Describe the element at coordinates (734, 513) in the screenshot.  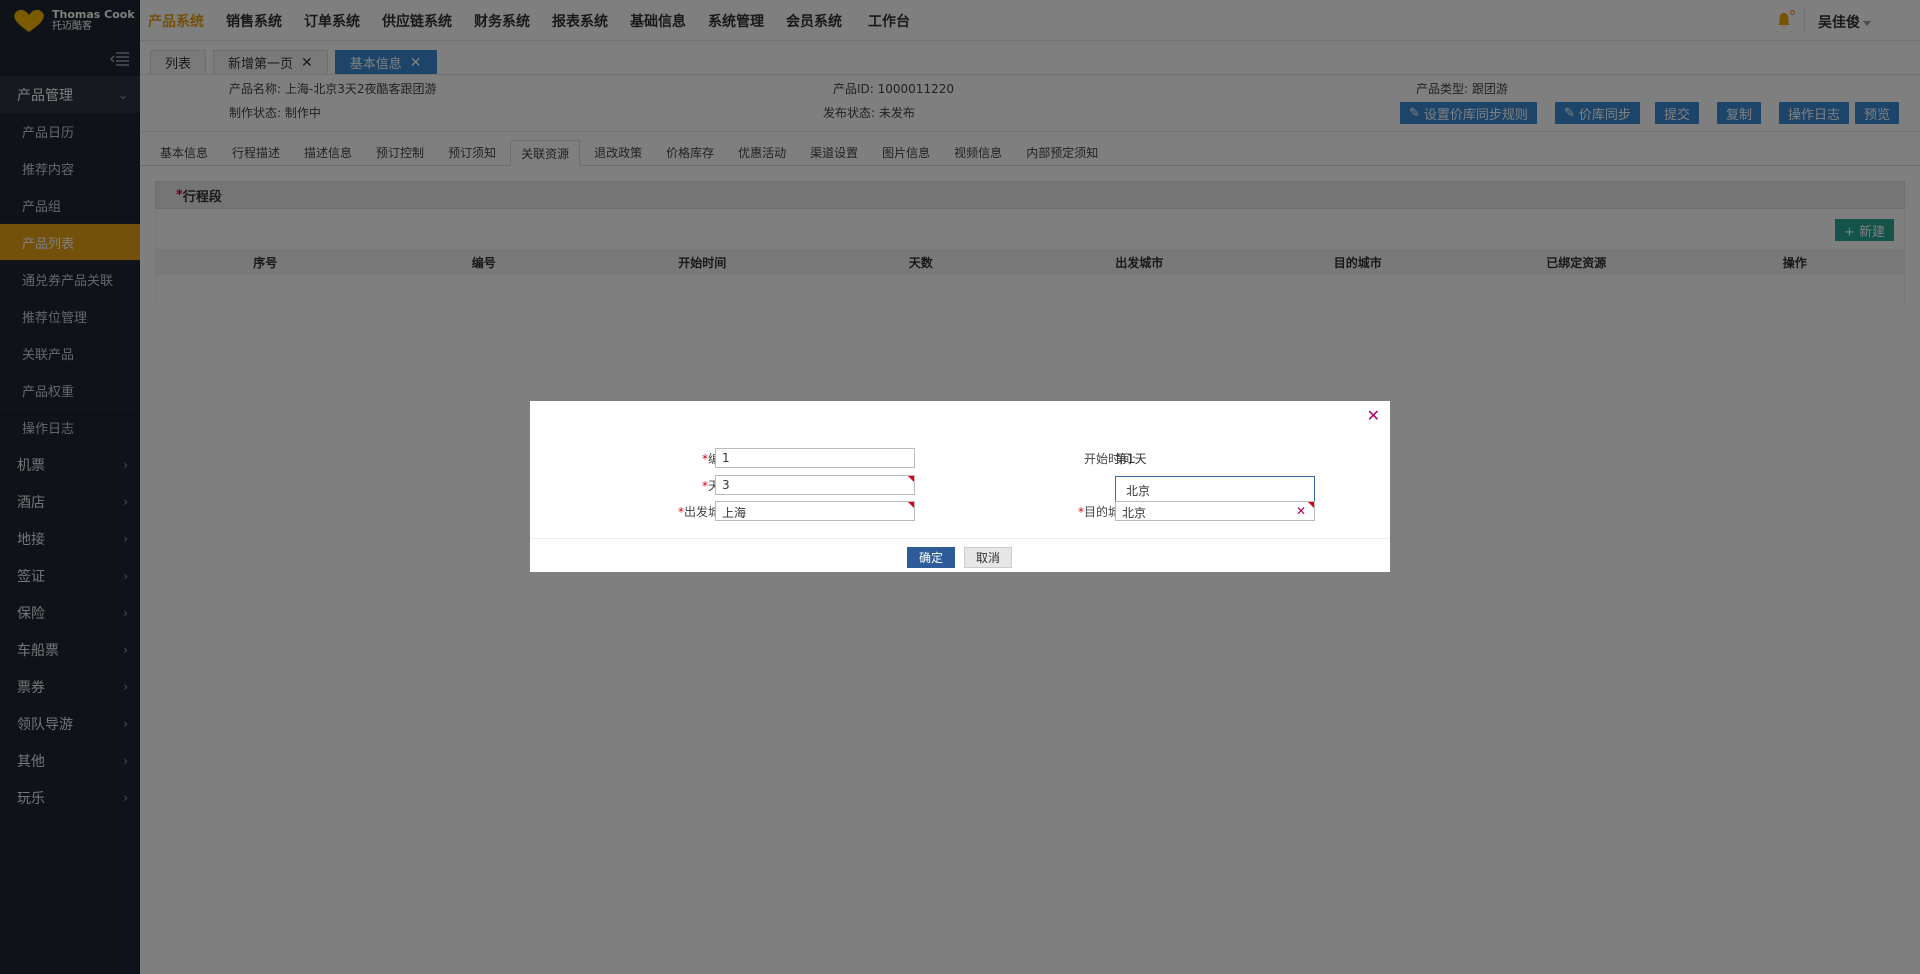
I see `from-city-value: 上海` at that location.